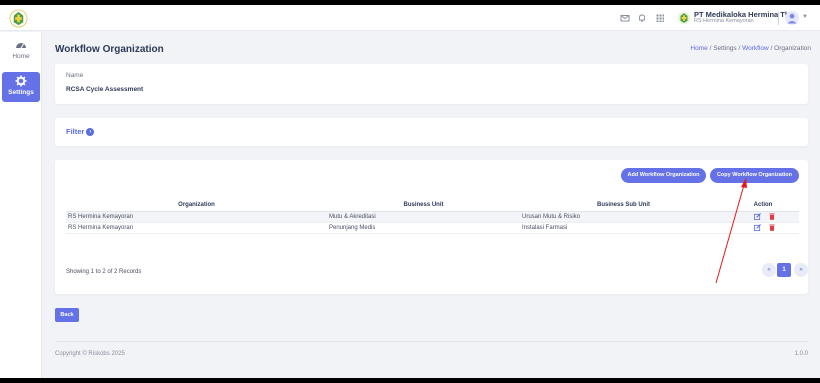 Image resolution: width=820 pixels, height=383 pixels. What do you see at coordinates (792, 48) in the screenshot?
I see `breadcrumb-current: Organization` at bounding box center [792, 48].